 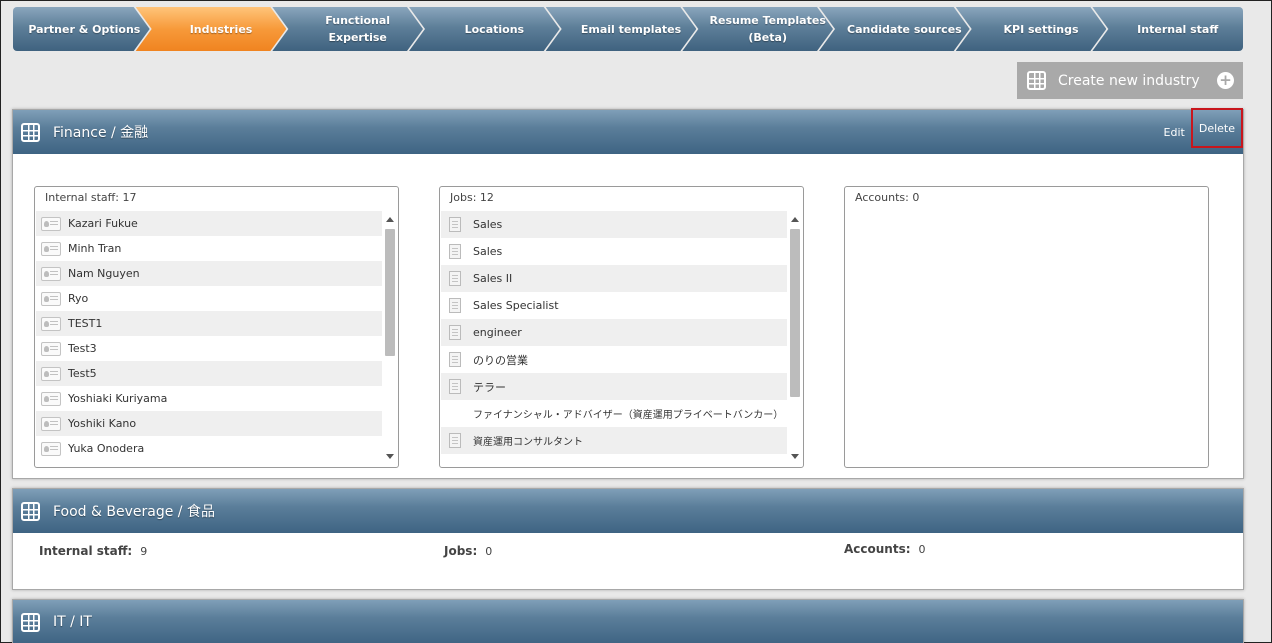 I want to click on internal-staff-scrollbar, so click(x=390, y=338).